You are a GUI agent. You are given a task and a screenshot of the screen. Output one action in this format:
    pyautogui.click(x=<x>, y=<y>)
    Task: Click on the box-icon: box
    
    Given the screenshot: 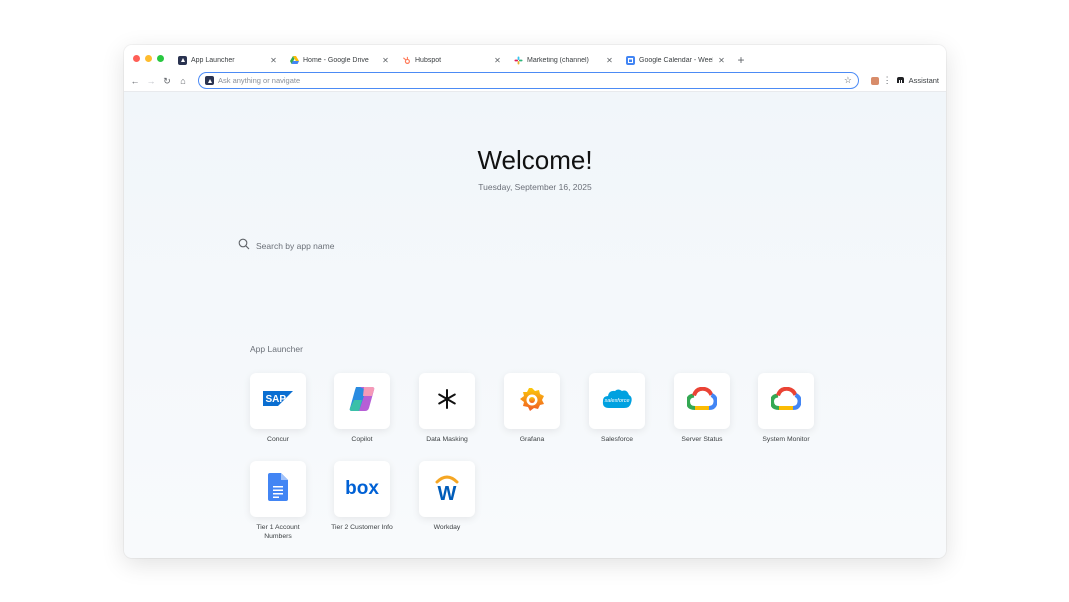 What is the action you would take?
    pyautogui.click(x=362, y=488)
    